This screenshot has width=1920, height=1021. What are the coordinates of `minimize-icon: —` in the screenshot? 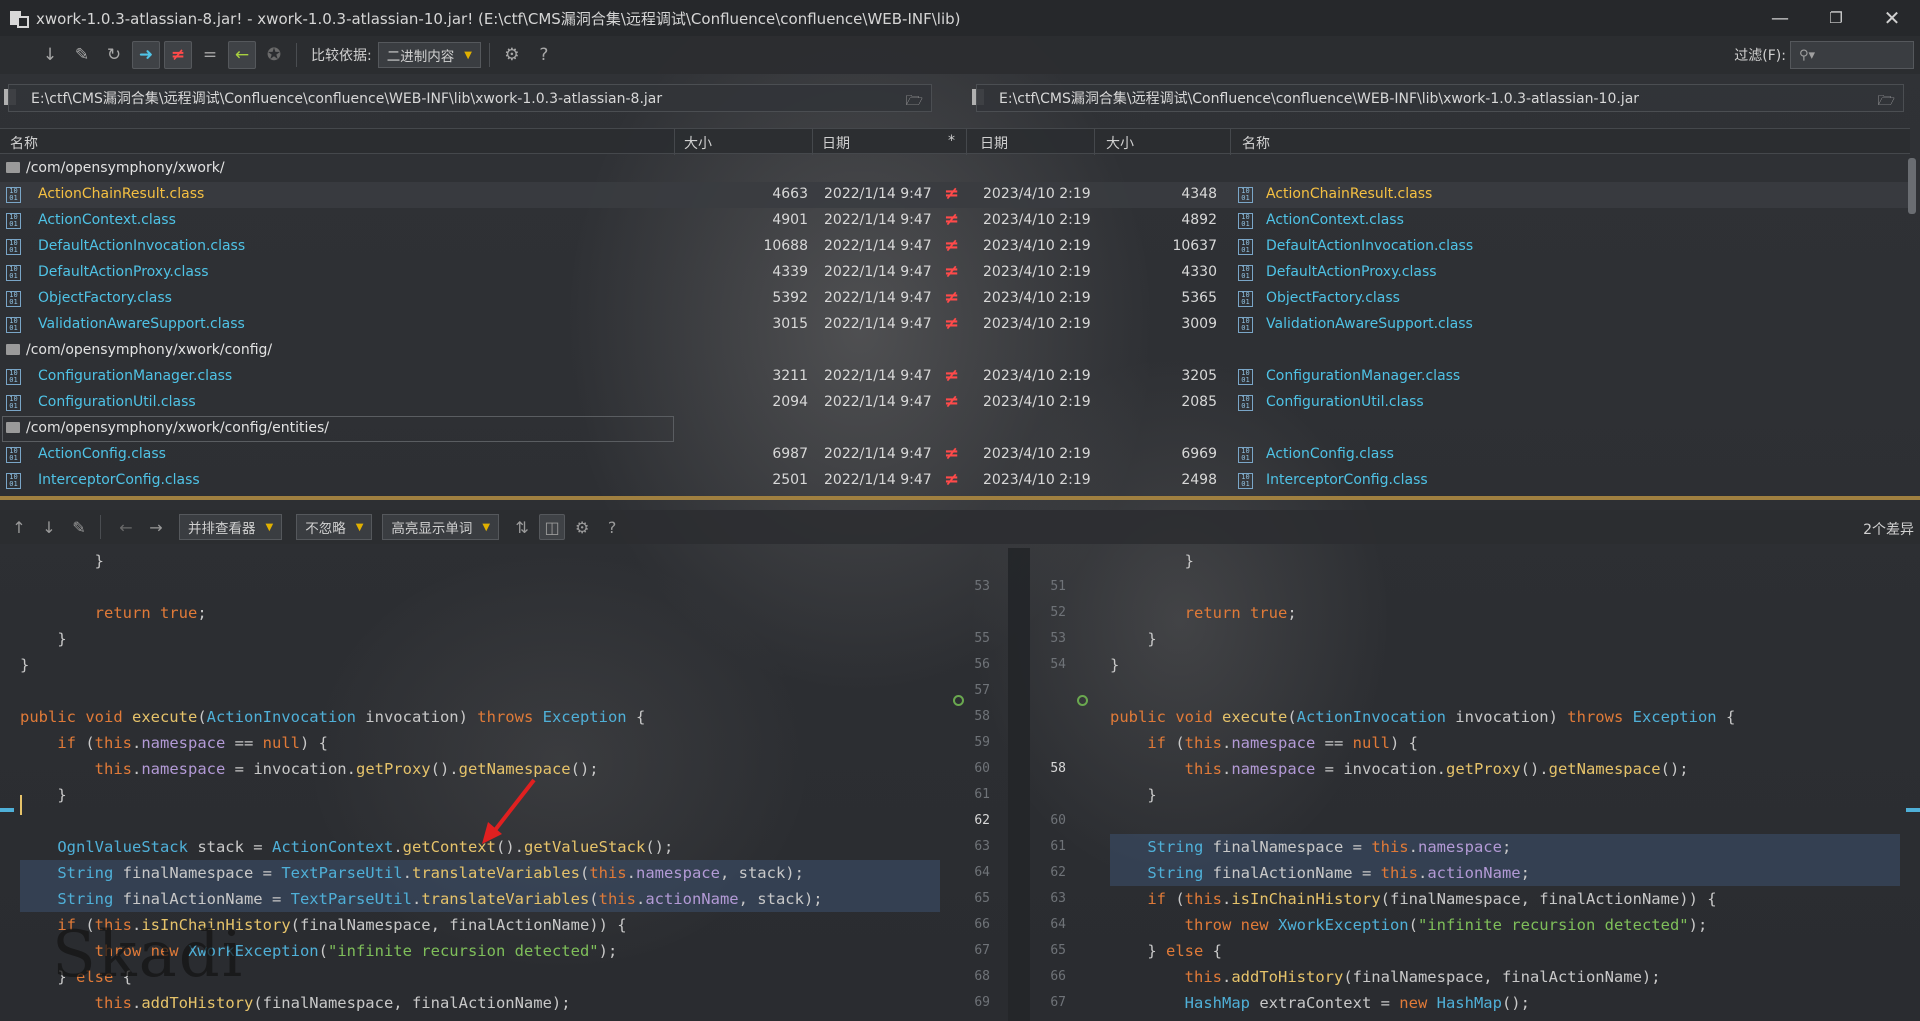 It's located at (1780, 18).